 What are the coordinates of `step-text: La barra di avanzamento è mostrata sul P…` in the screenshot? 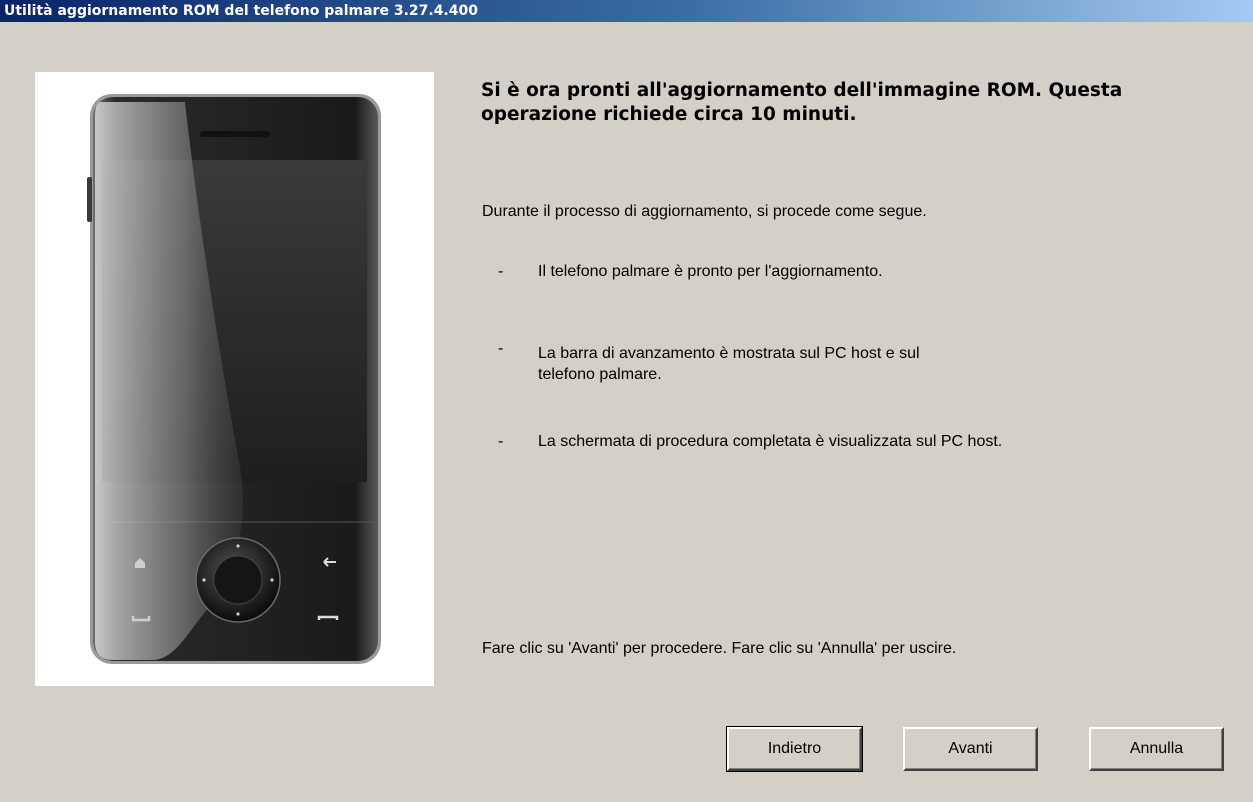 It's located at (729, 364).